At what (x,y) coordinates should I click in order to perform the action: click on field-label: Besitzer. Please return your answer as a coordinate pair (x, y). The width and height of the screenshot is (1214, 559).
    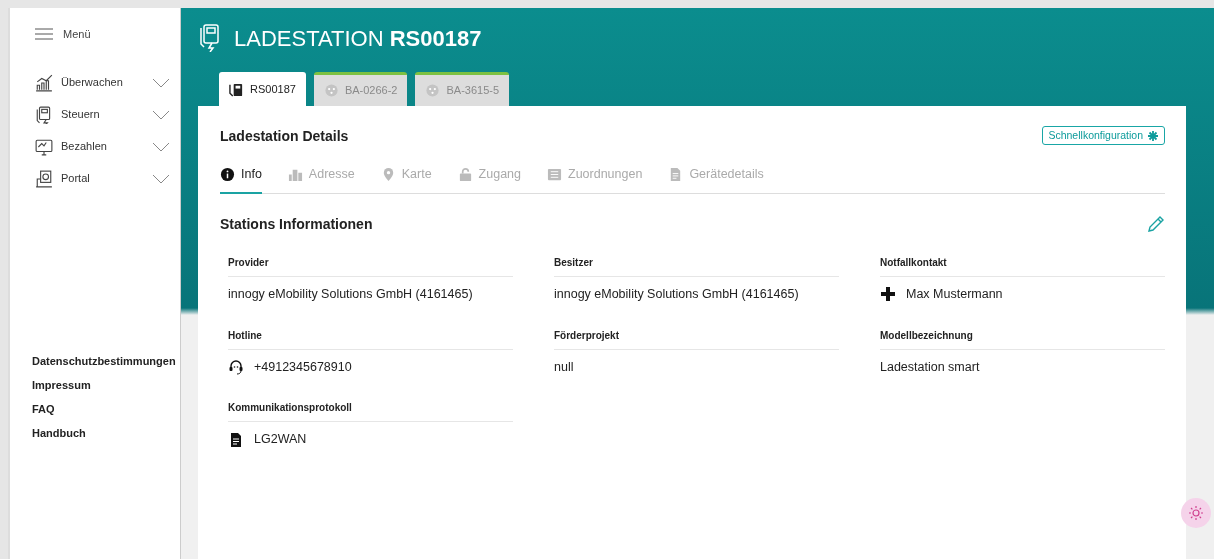
    Looking at the image, I should click on (696, 265).